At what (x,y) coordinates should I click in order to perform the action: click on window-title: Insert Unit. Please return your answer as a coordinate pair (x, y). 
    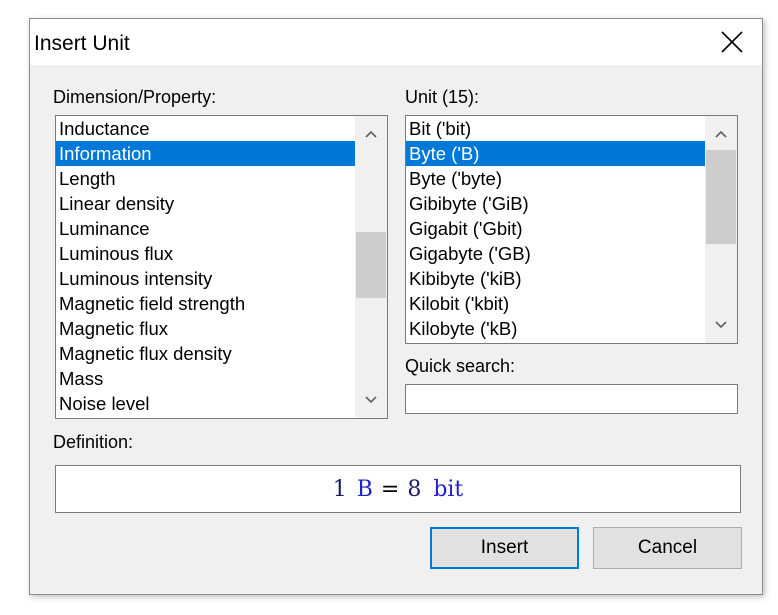
    Looking at the image, I should click on (82, 43).